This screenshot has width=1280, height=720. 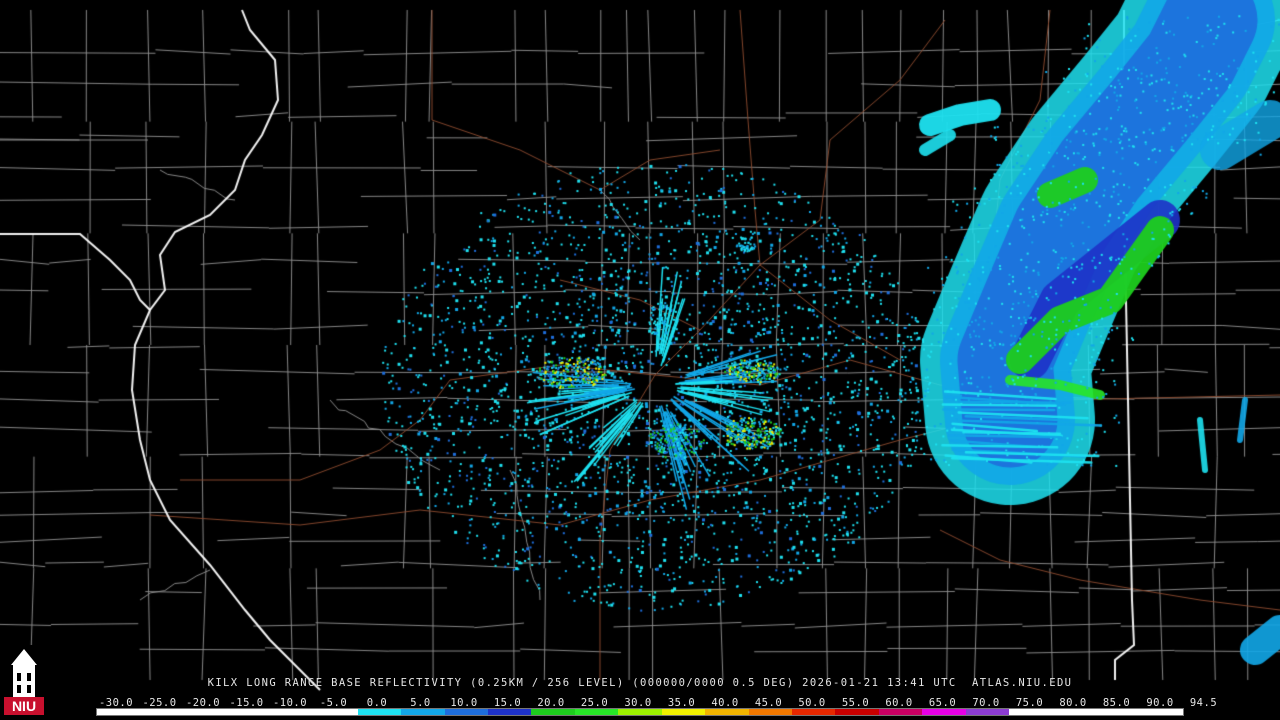 What do you see at coordinates (24, 706) in the screenshot?
I see `logo-text: NIU` at bounding box center [24, 706].